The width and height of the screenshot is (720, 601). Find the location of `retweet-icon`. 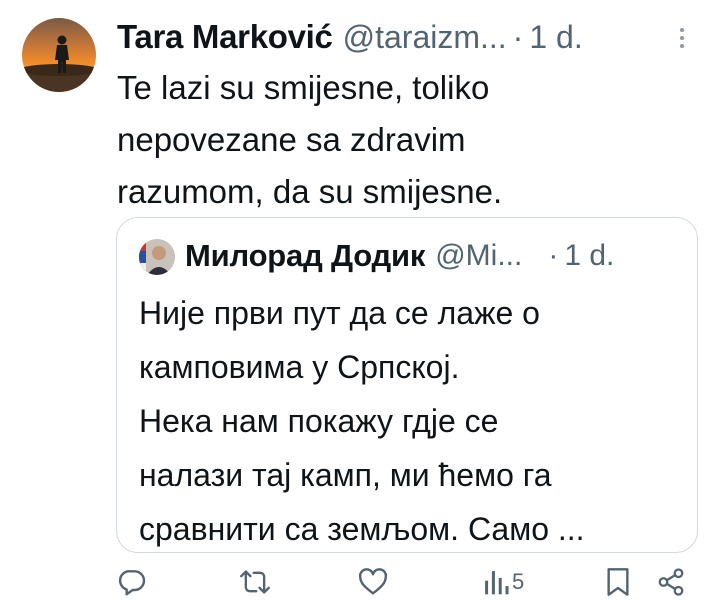

retweet-icon is located at coordinates (255, 582).